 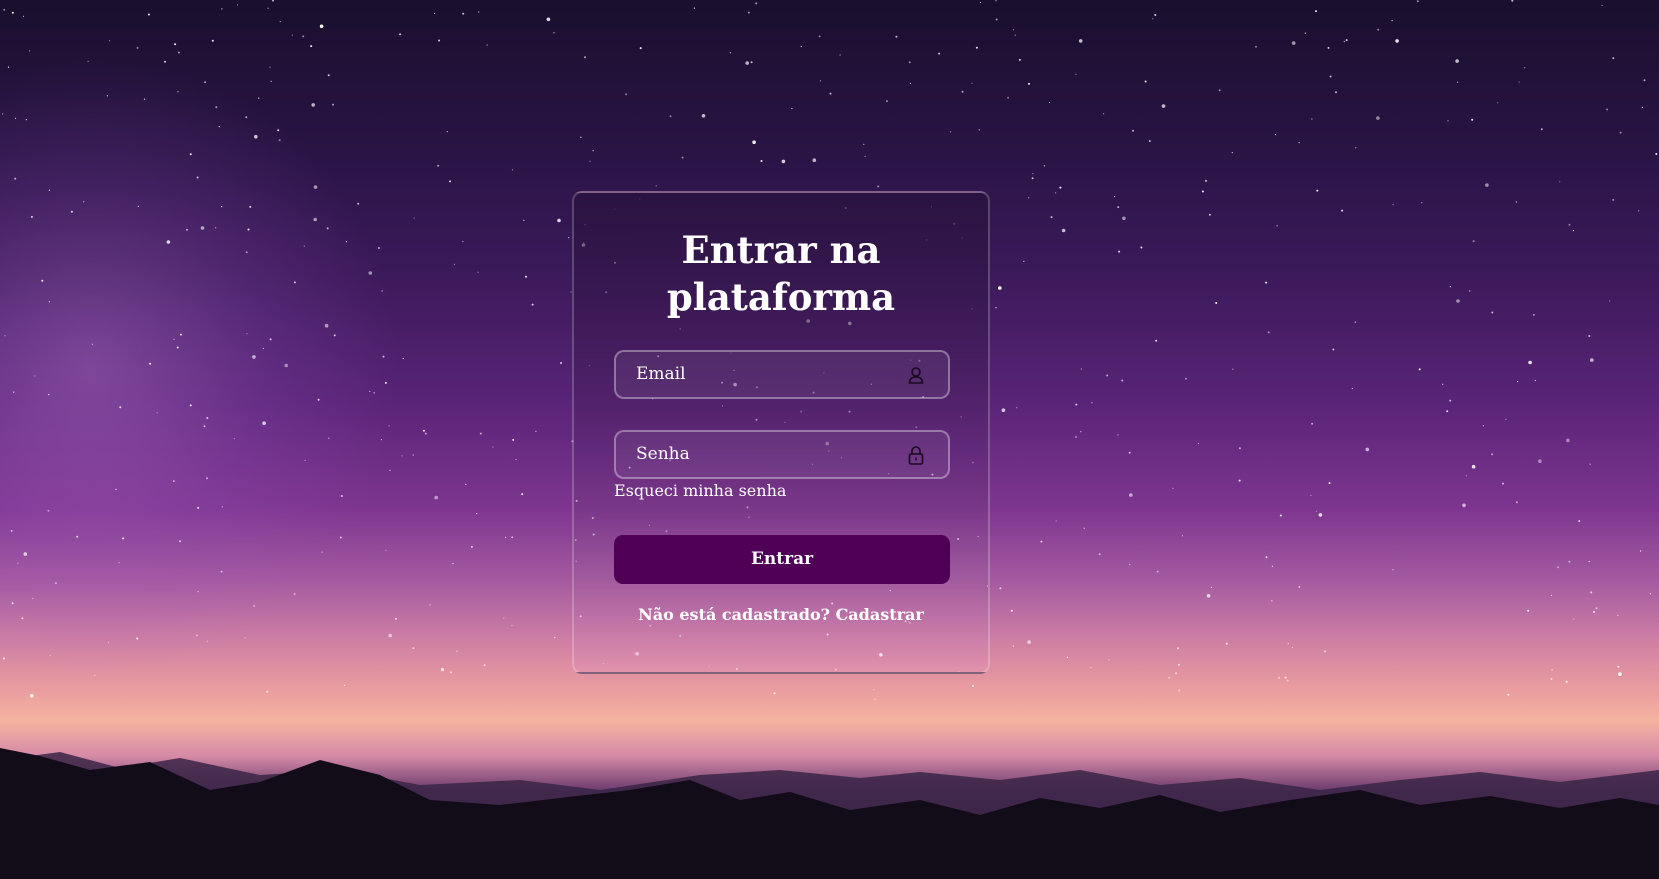 I want to click on title-line-1: Entrar na, so click(x=781, y=250).